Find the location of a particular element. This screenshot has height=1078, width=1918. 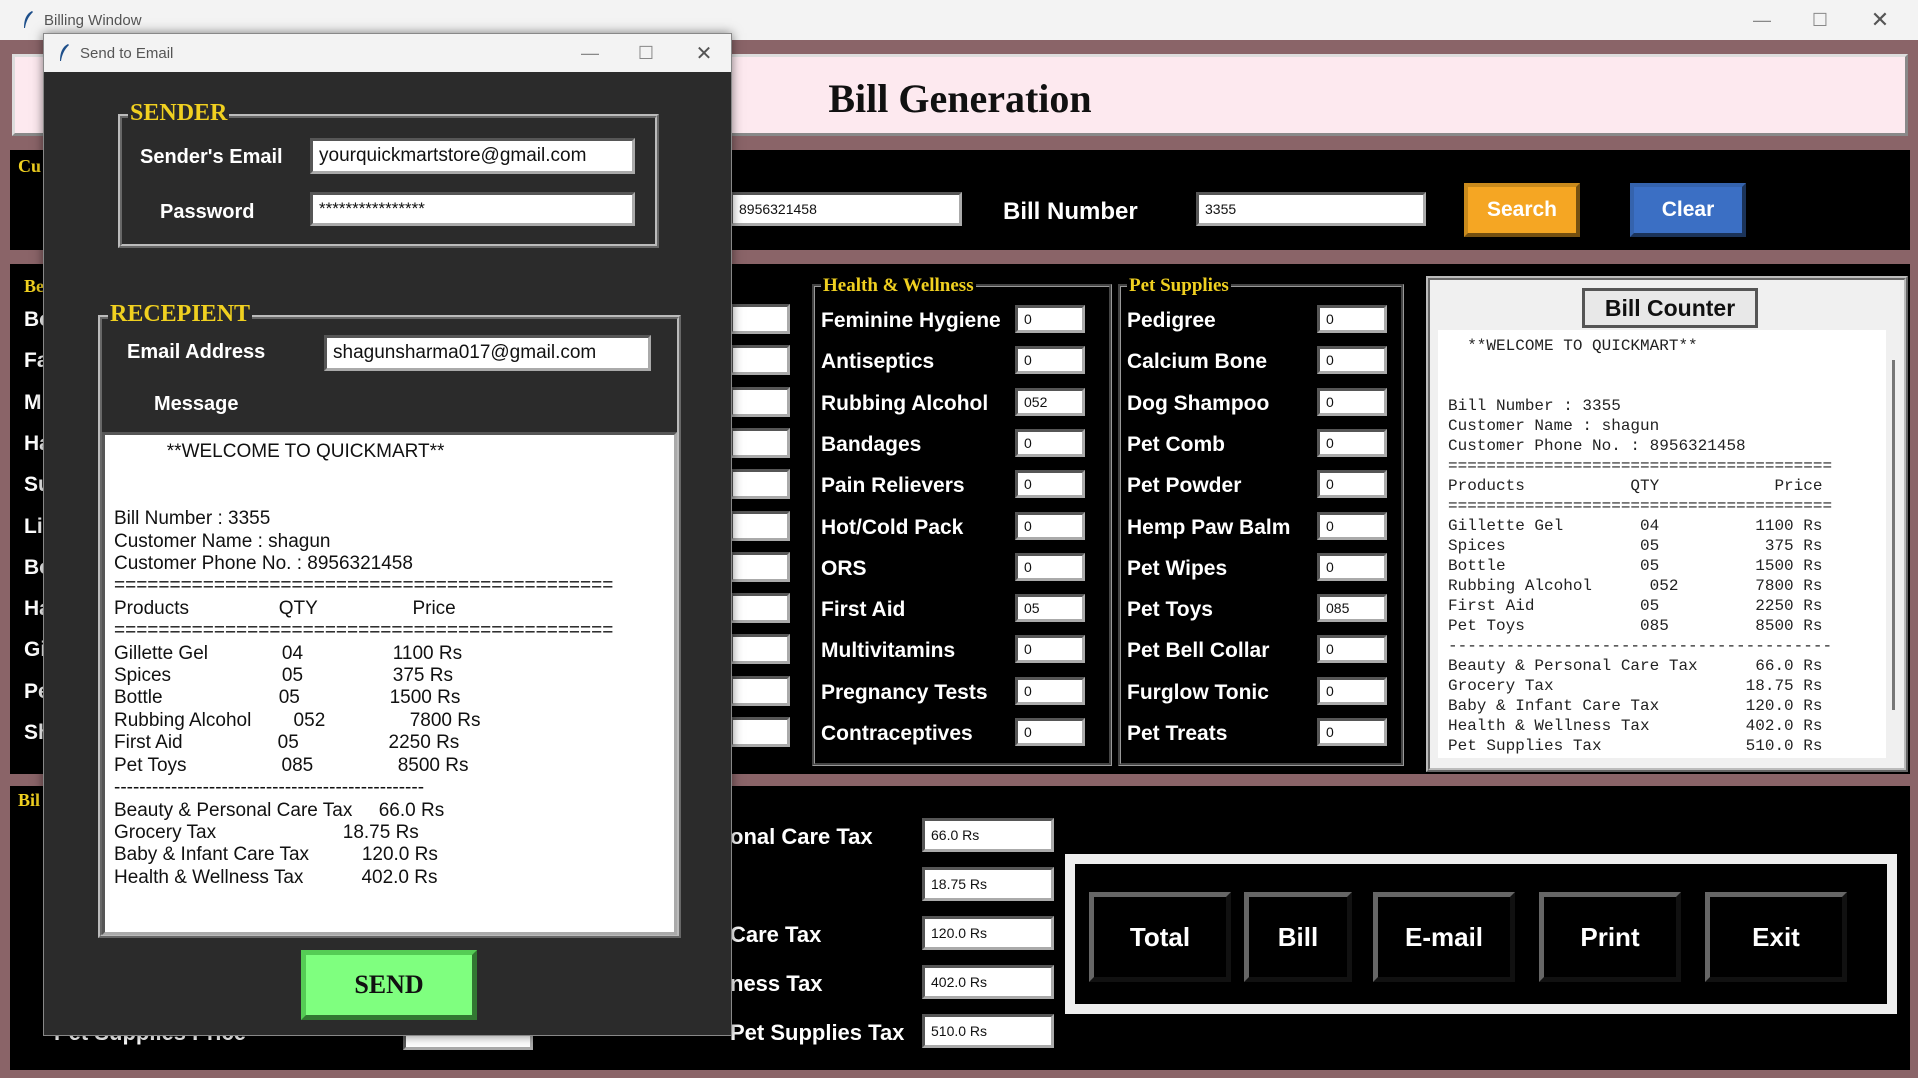

print-button: Print is located at coordinates (1610, 937).